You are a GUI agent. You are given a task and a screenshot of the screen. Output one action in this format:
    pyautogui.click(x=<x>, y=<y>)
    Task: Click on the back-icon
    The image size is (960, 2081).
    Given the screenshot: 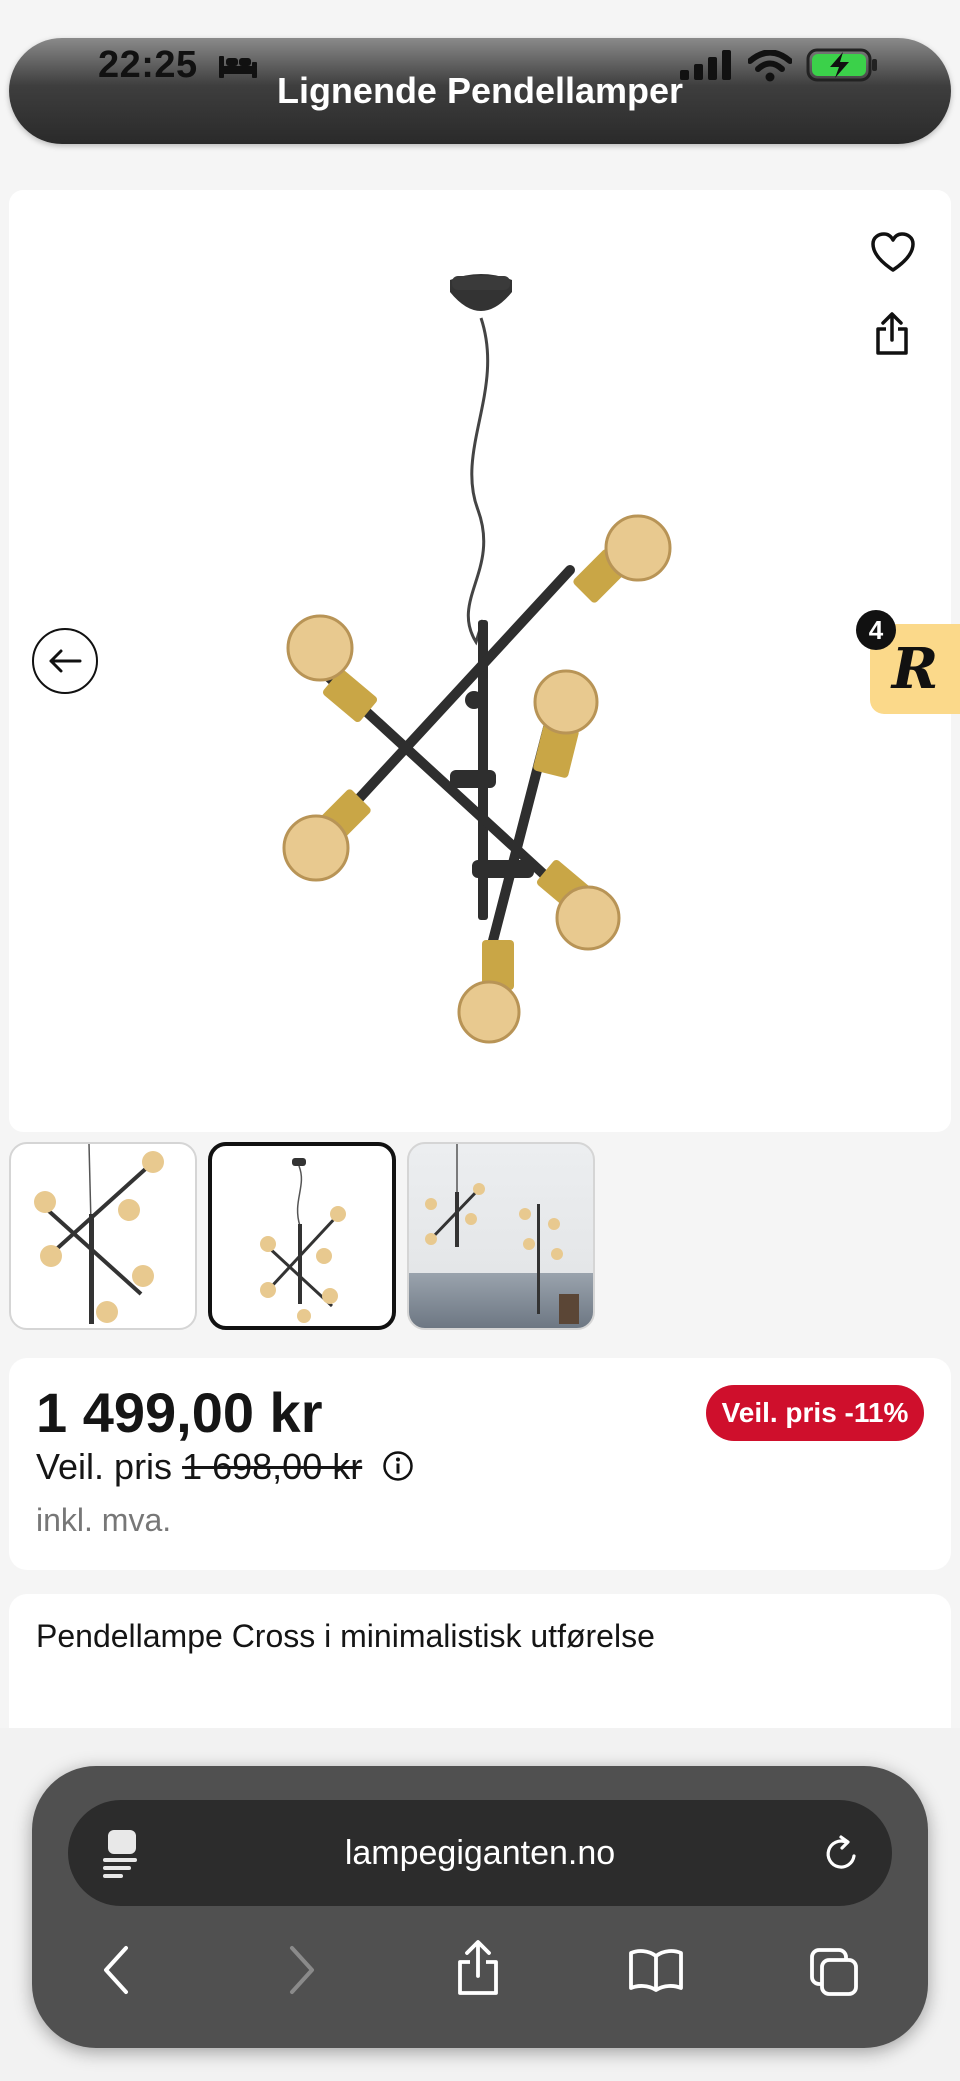 What is the action you would take?
    pyautogui.click(x=117, y=1970)
    